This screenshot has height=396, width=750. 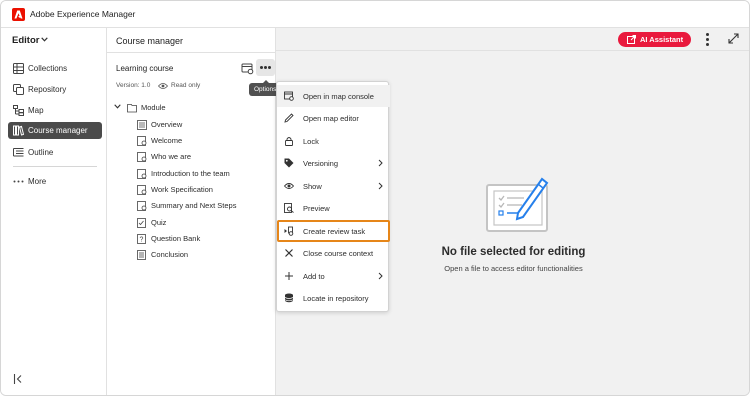 I want to click on tree-node-label: Conclusion, so click(x=170, y=254).